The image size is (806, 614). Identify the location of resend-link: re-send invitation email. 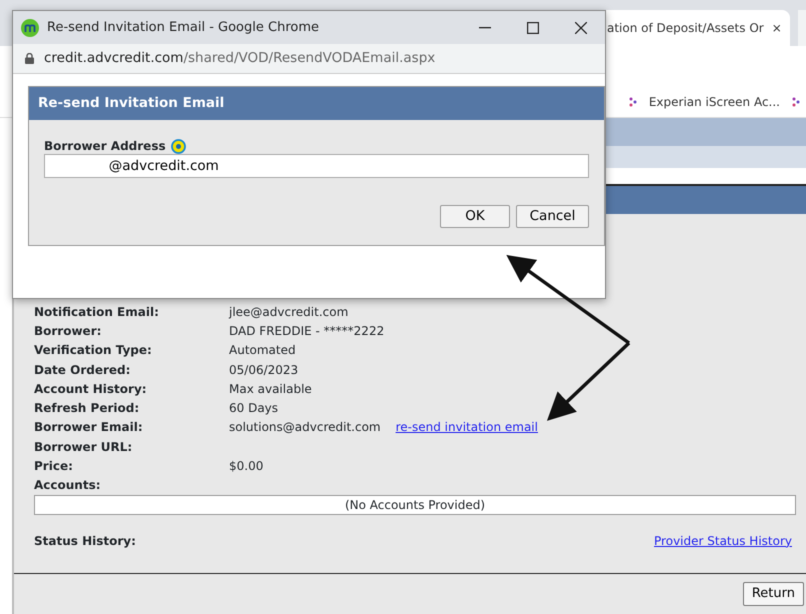
(467, 427).